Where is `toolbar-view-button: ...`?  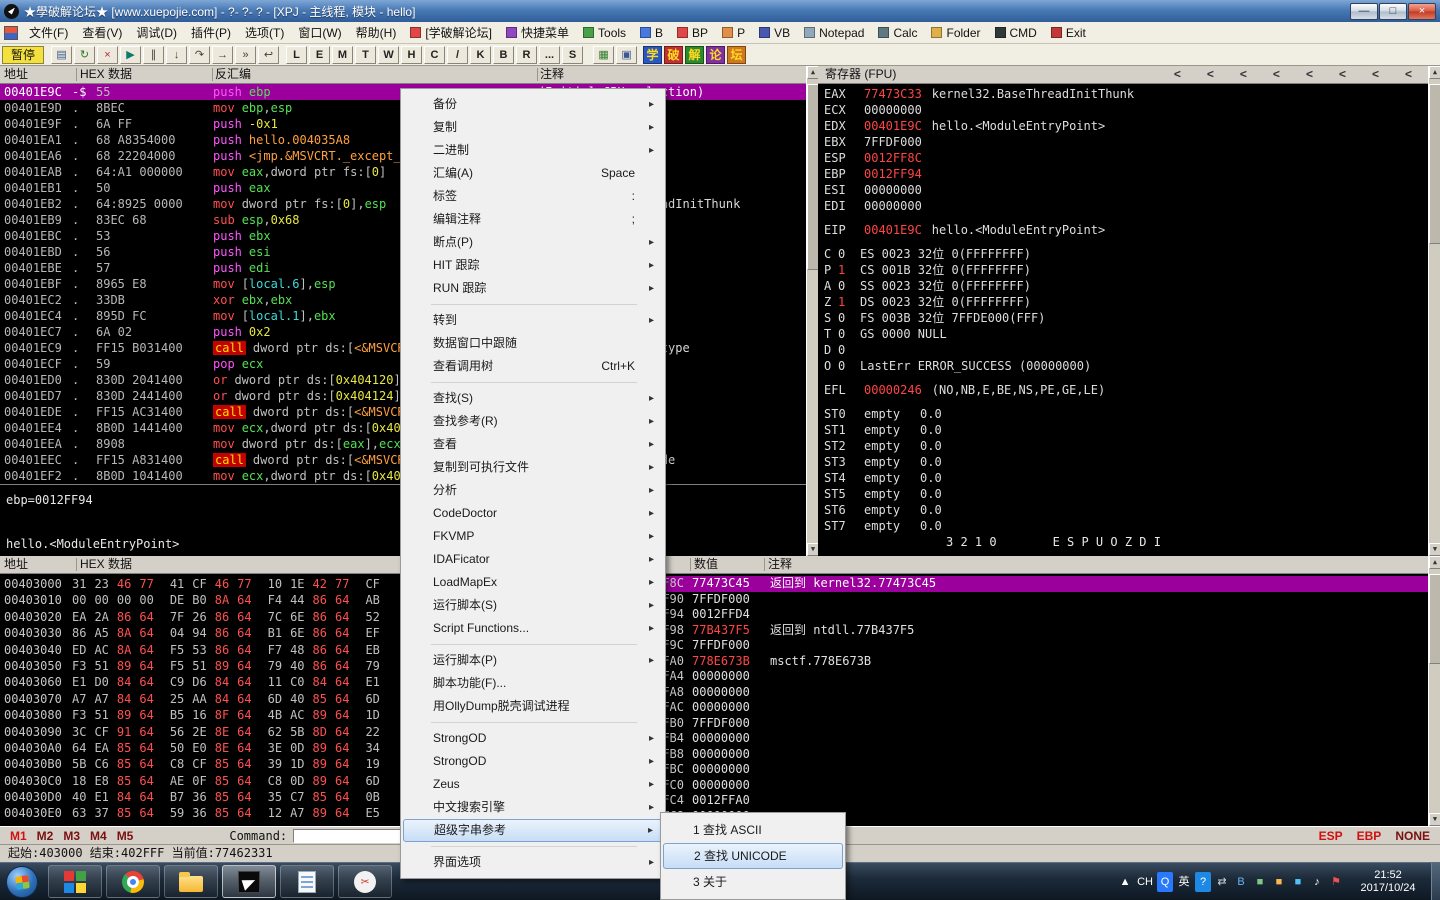
toolbar-view-button: ... is located at coordinates (550, 54).